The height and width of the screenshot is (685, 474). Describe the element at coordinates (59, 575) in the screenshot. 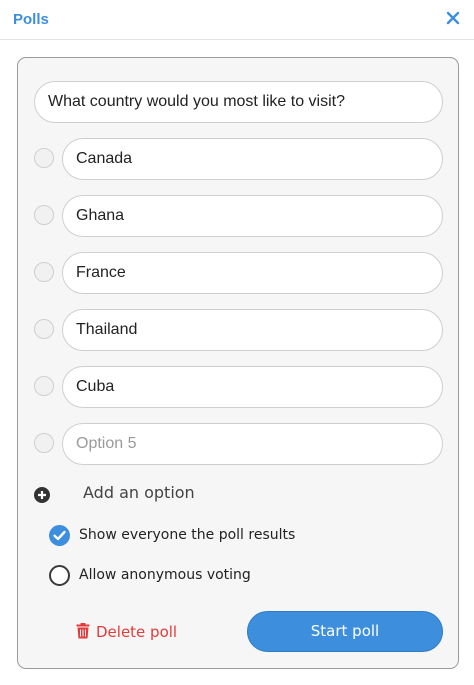

I see `unchecked-indicator` at that location.